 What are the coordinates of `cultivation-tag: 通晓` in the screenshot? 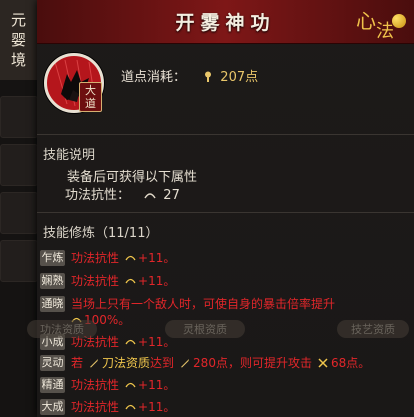 It's located at (52, 304).